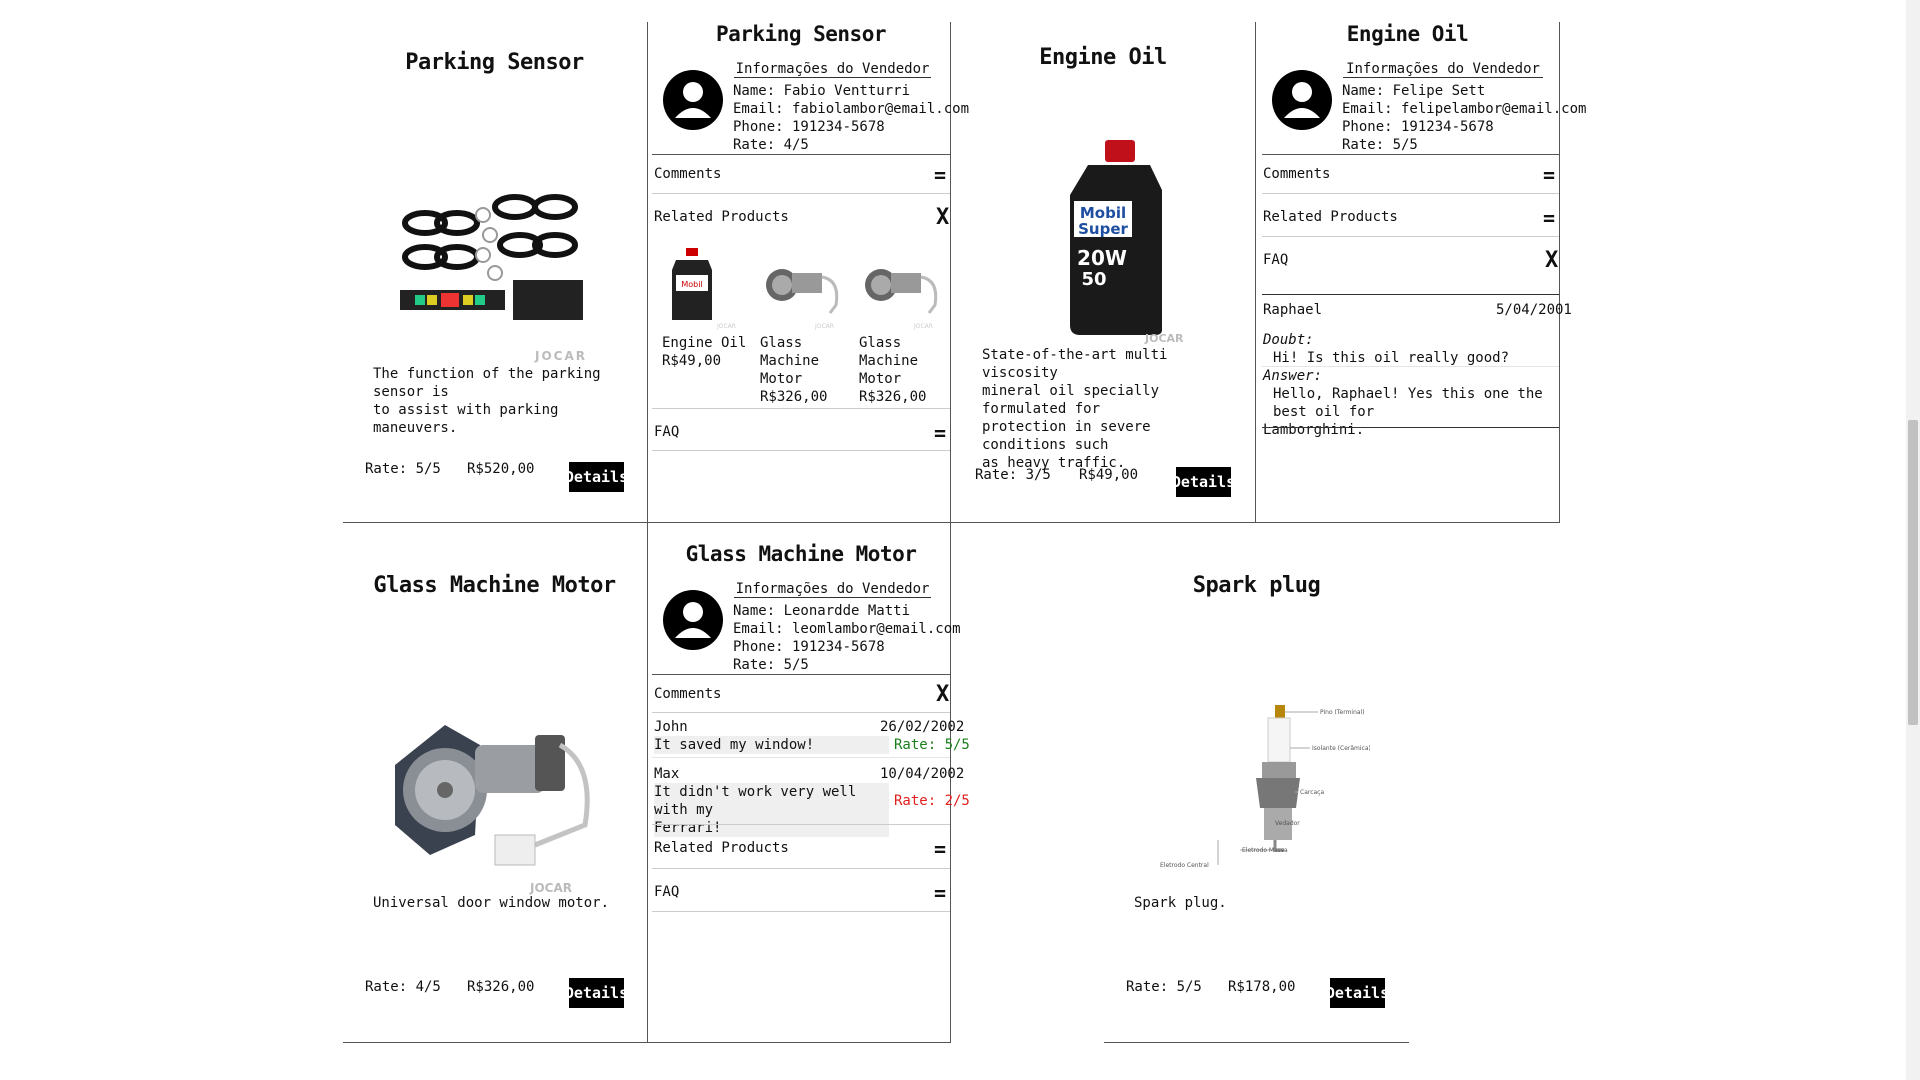  I want to click on related-product-name: Engine Oil, so click(704, 343).